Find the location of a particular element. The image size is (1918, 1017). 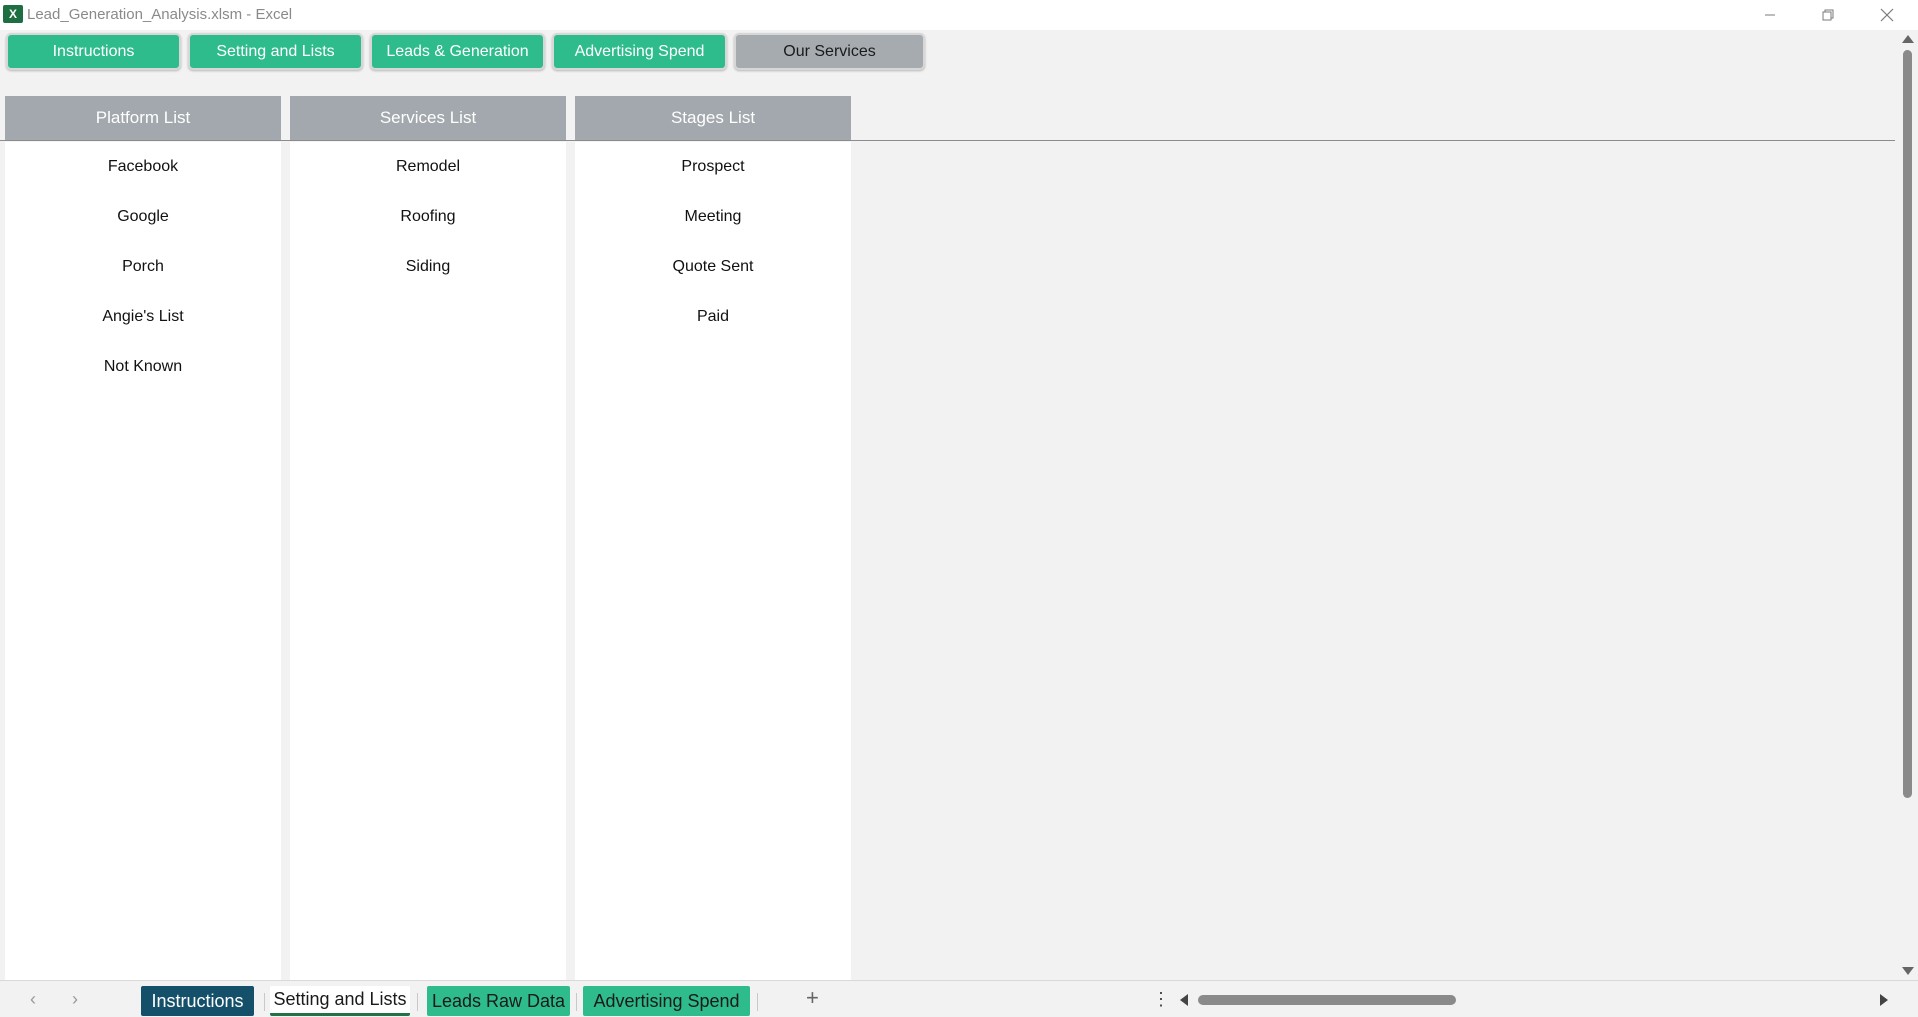

scroll-left-icon is located at coordinates (1184, 1000).